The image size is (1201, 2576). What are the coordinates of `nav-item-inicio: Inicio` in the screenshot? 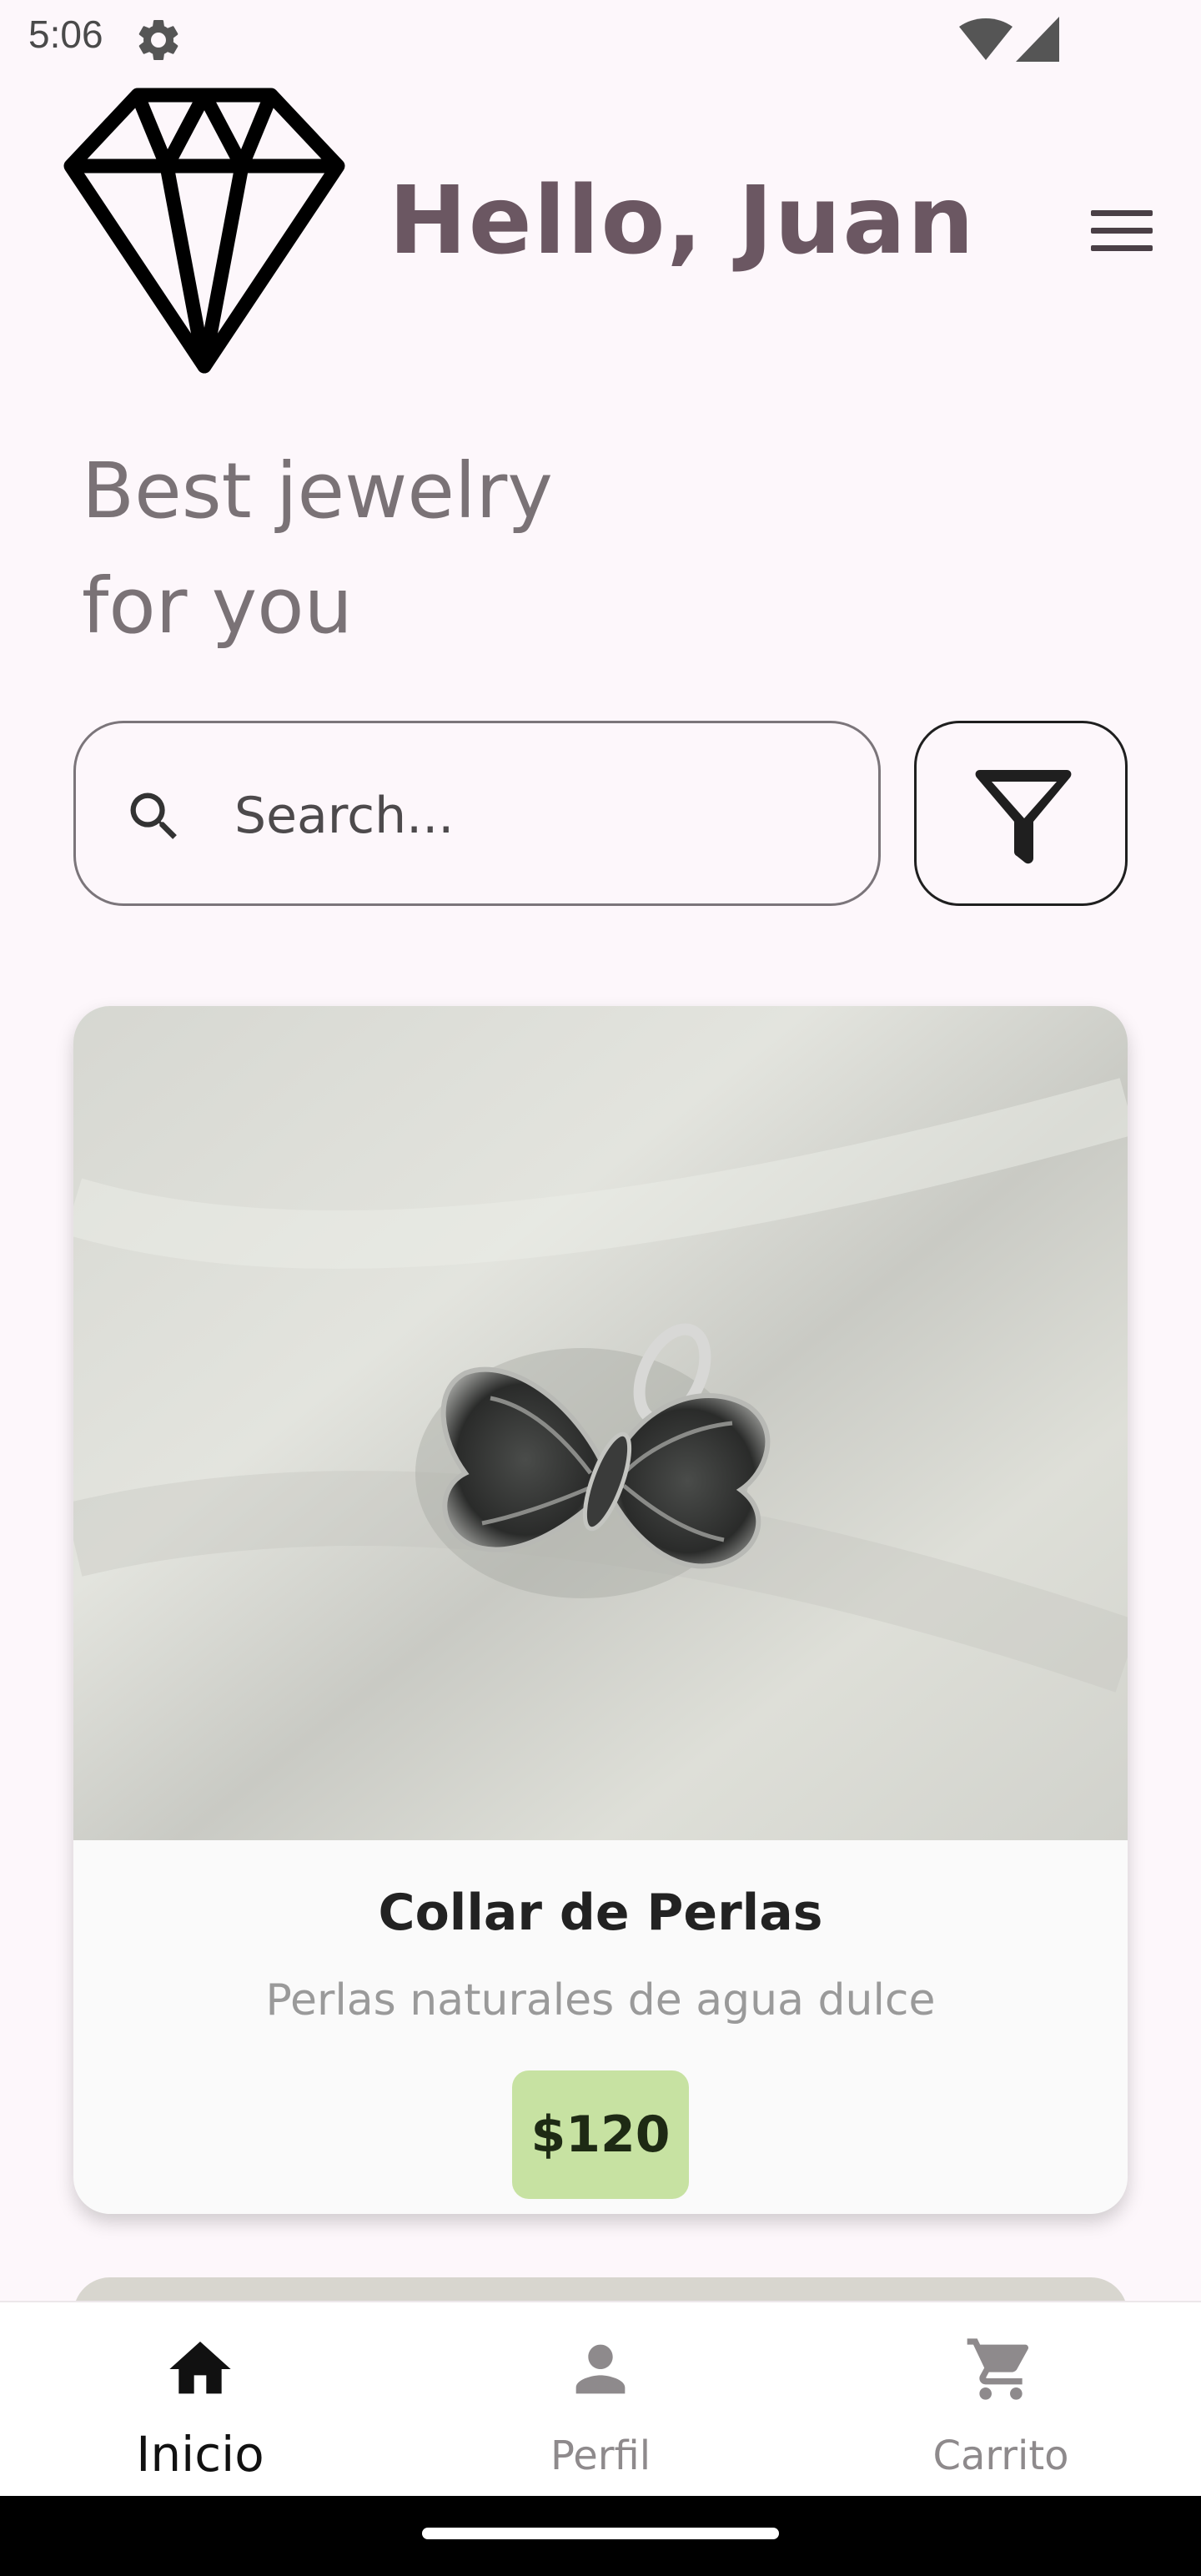 It's located at (200, 2400).